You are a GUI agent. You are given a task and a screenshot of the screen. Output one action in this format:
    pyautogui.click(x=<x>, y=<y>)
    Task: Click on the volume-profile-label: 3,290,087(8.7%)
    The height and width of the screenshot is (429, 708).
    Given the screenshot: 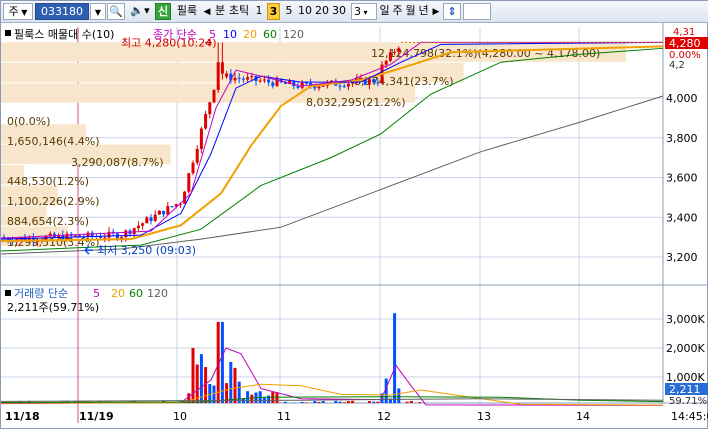 What is the action you would take?
    pyautogui.click(x=117, y=162)
    